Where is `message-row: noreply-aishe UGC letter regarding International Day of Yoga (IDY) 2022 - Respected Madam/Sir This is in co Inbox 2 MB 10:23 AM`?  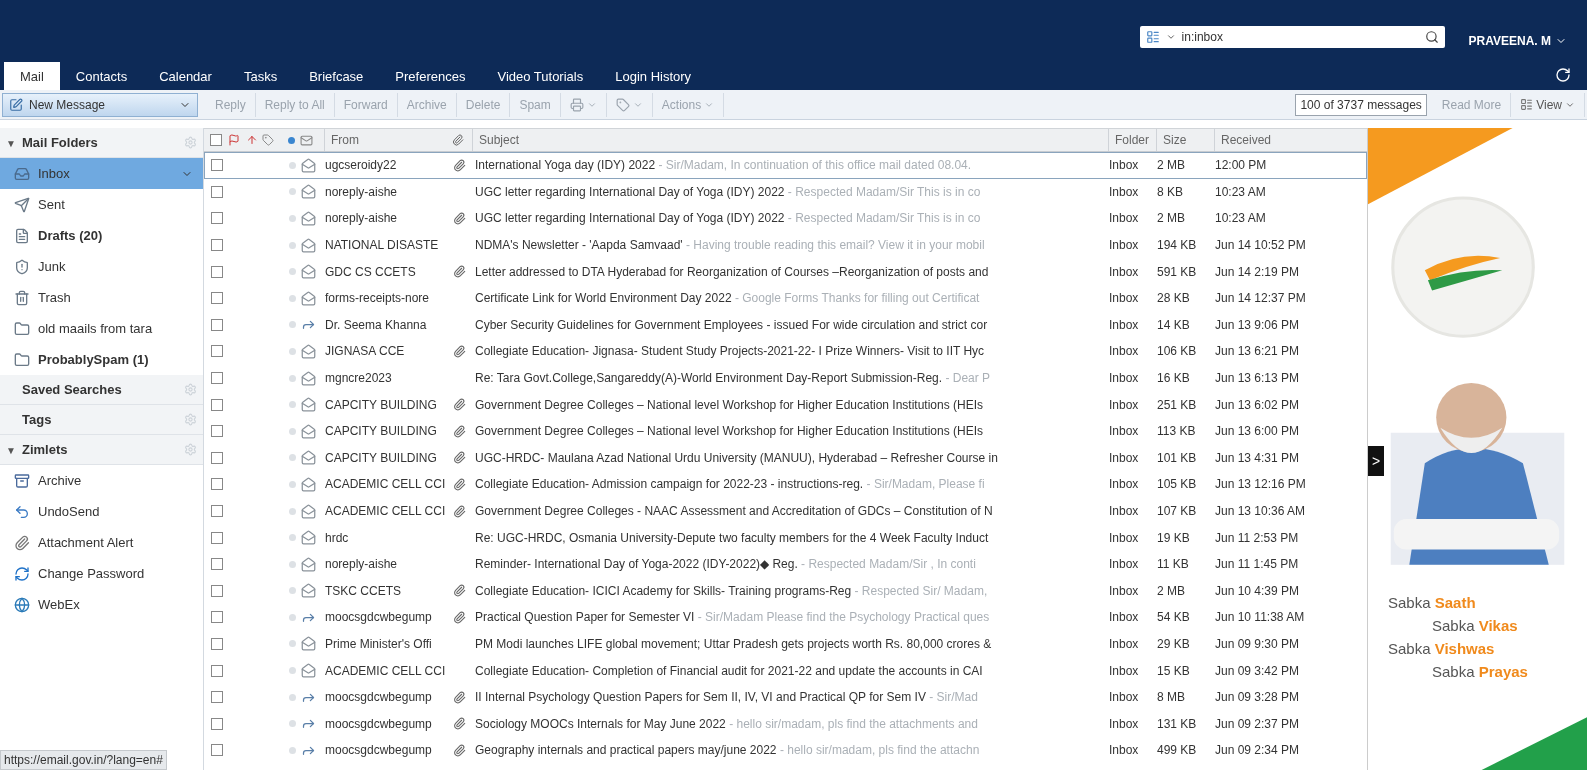 message-row: noreply-aishe UGC letter regarding International Day of Yoga (IDY) 2022 - Respected Madam/Sir This is in co Inbox 2 MB 10:23 AM is located at coordinates (785, 218).